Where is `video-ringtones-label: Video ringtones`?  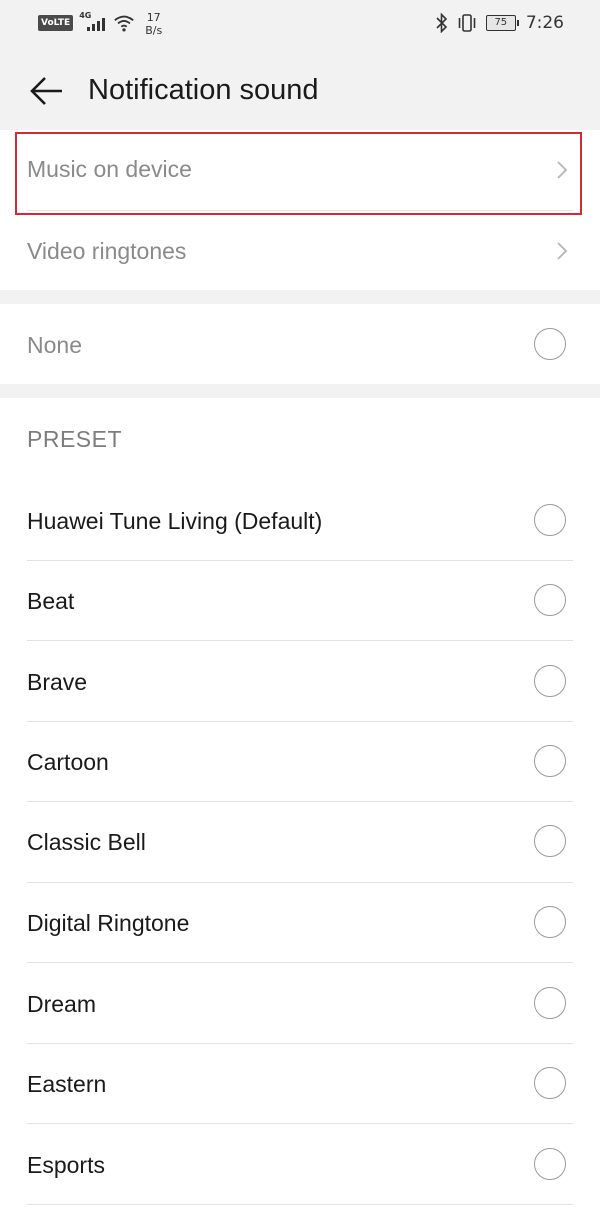 video-ringtones-label: Video ringtones is located at coordinates (107, 251).